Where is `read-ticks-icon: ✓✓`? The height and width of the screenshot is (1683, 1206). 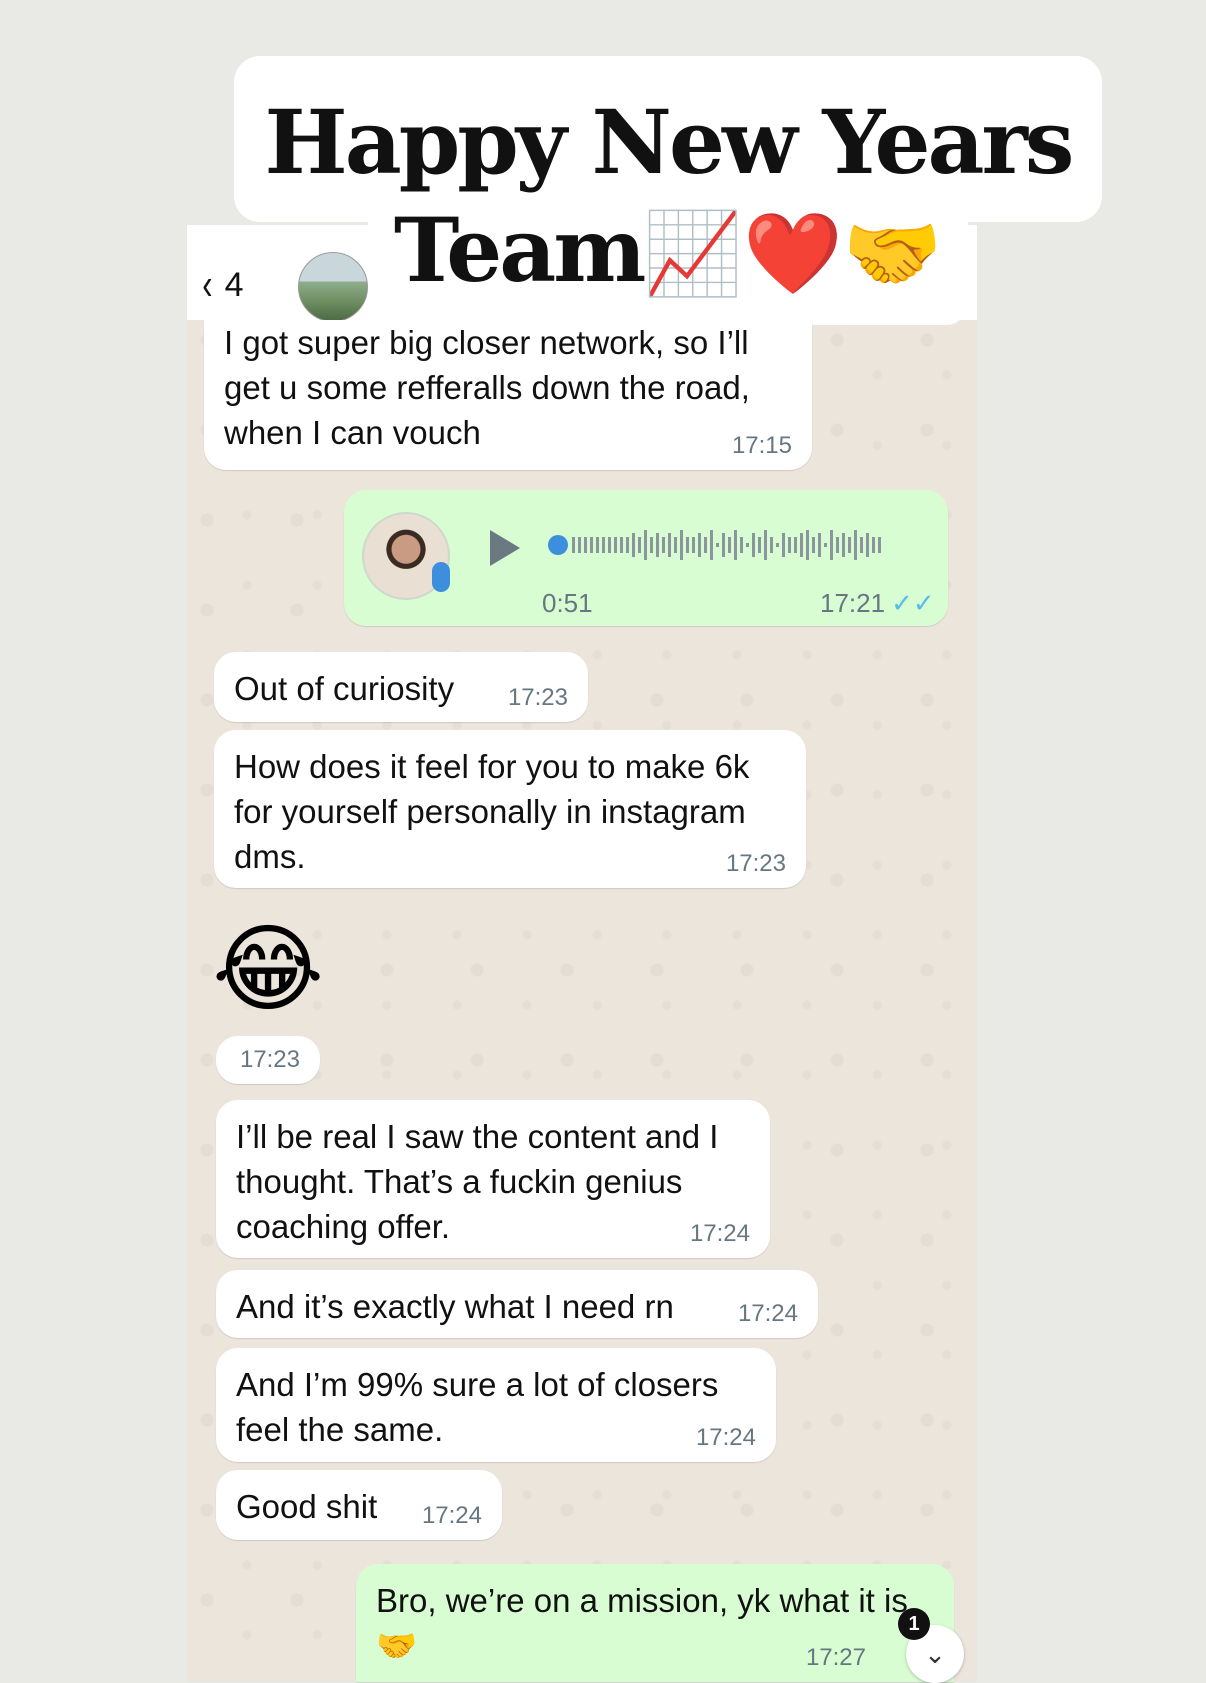
read-ticks-icon: ✓✓ is located at coordinates (913, 603).